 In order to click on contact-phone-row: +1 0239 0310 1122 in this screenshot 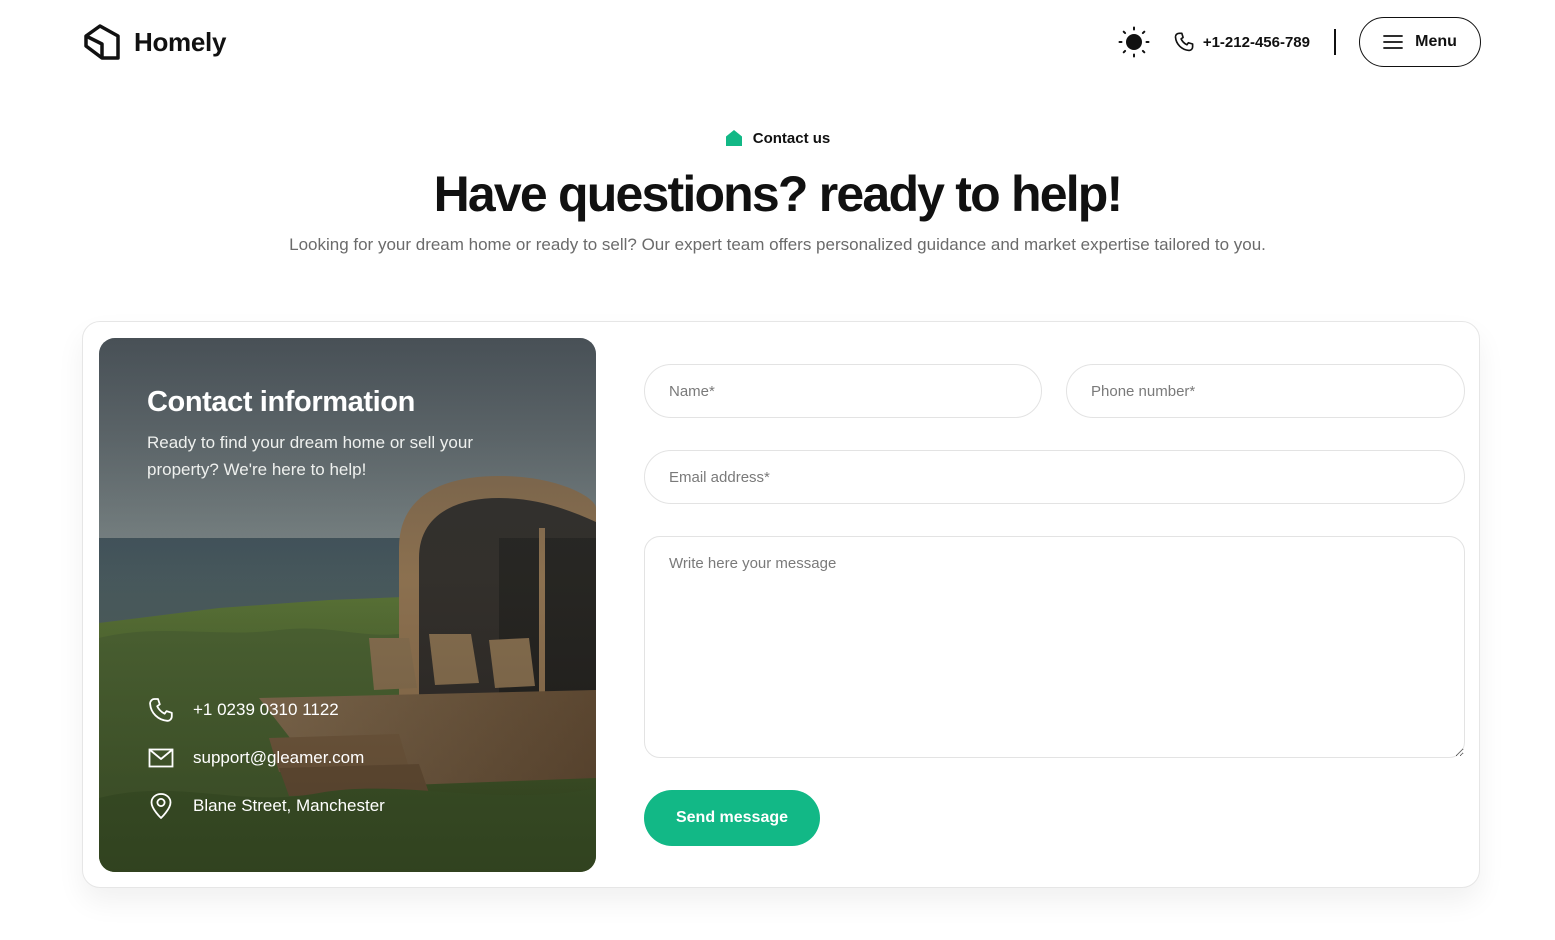, I will do `click(243, 710)`.